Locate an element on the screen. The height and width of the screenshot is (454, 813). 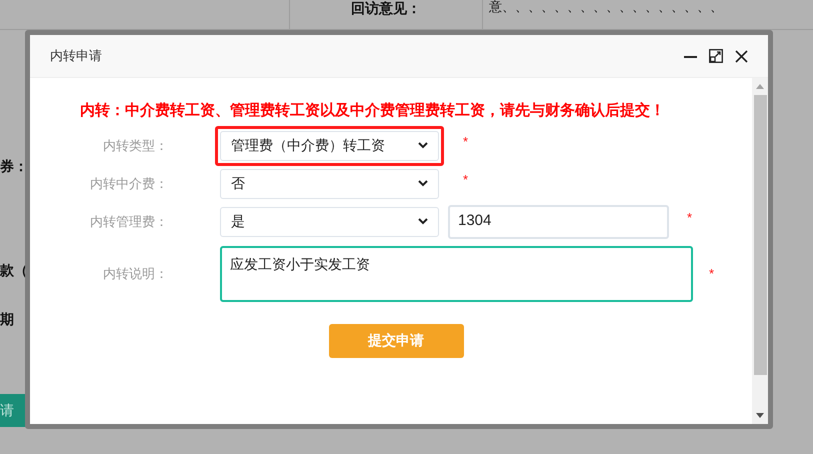
dropdown: 是 is located at coordinates (329, 221).